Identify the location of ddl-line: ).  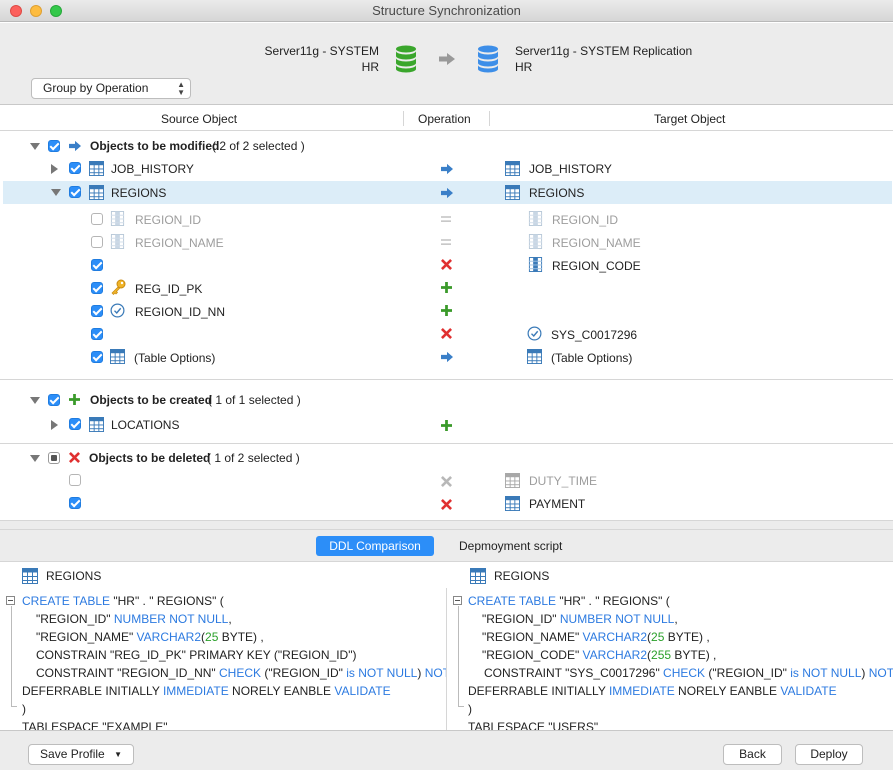
(24, 709).